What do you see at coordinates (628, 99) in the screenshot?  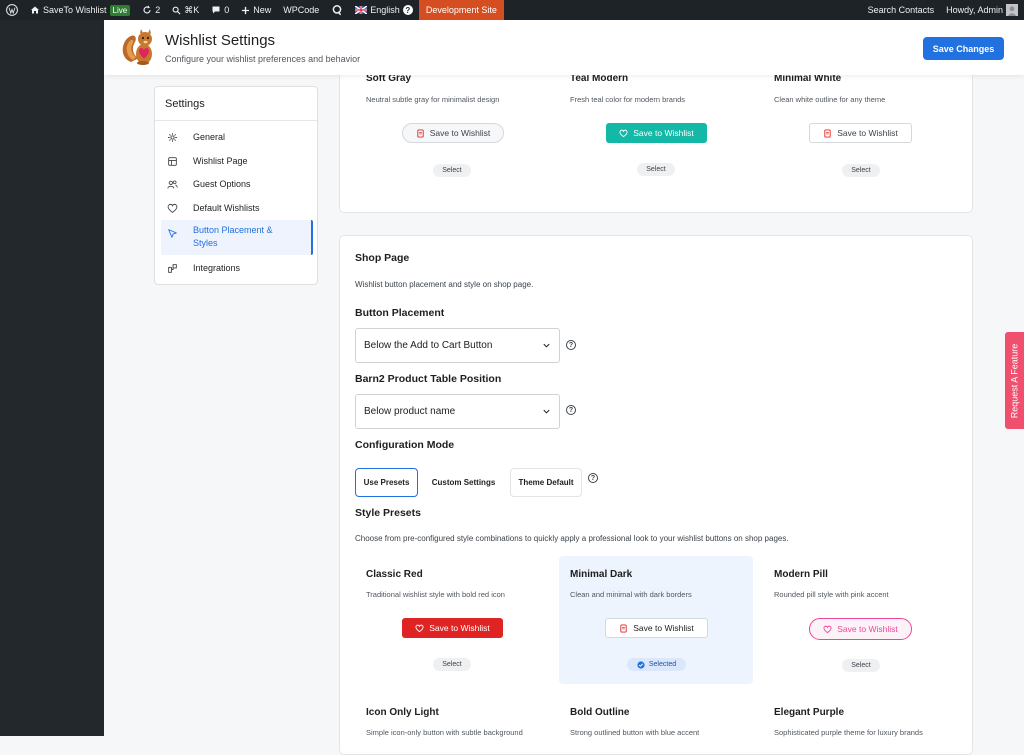 I see `preset-desc: Fresh teal color for modern brands` at bounding box center [628, 99].